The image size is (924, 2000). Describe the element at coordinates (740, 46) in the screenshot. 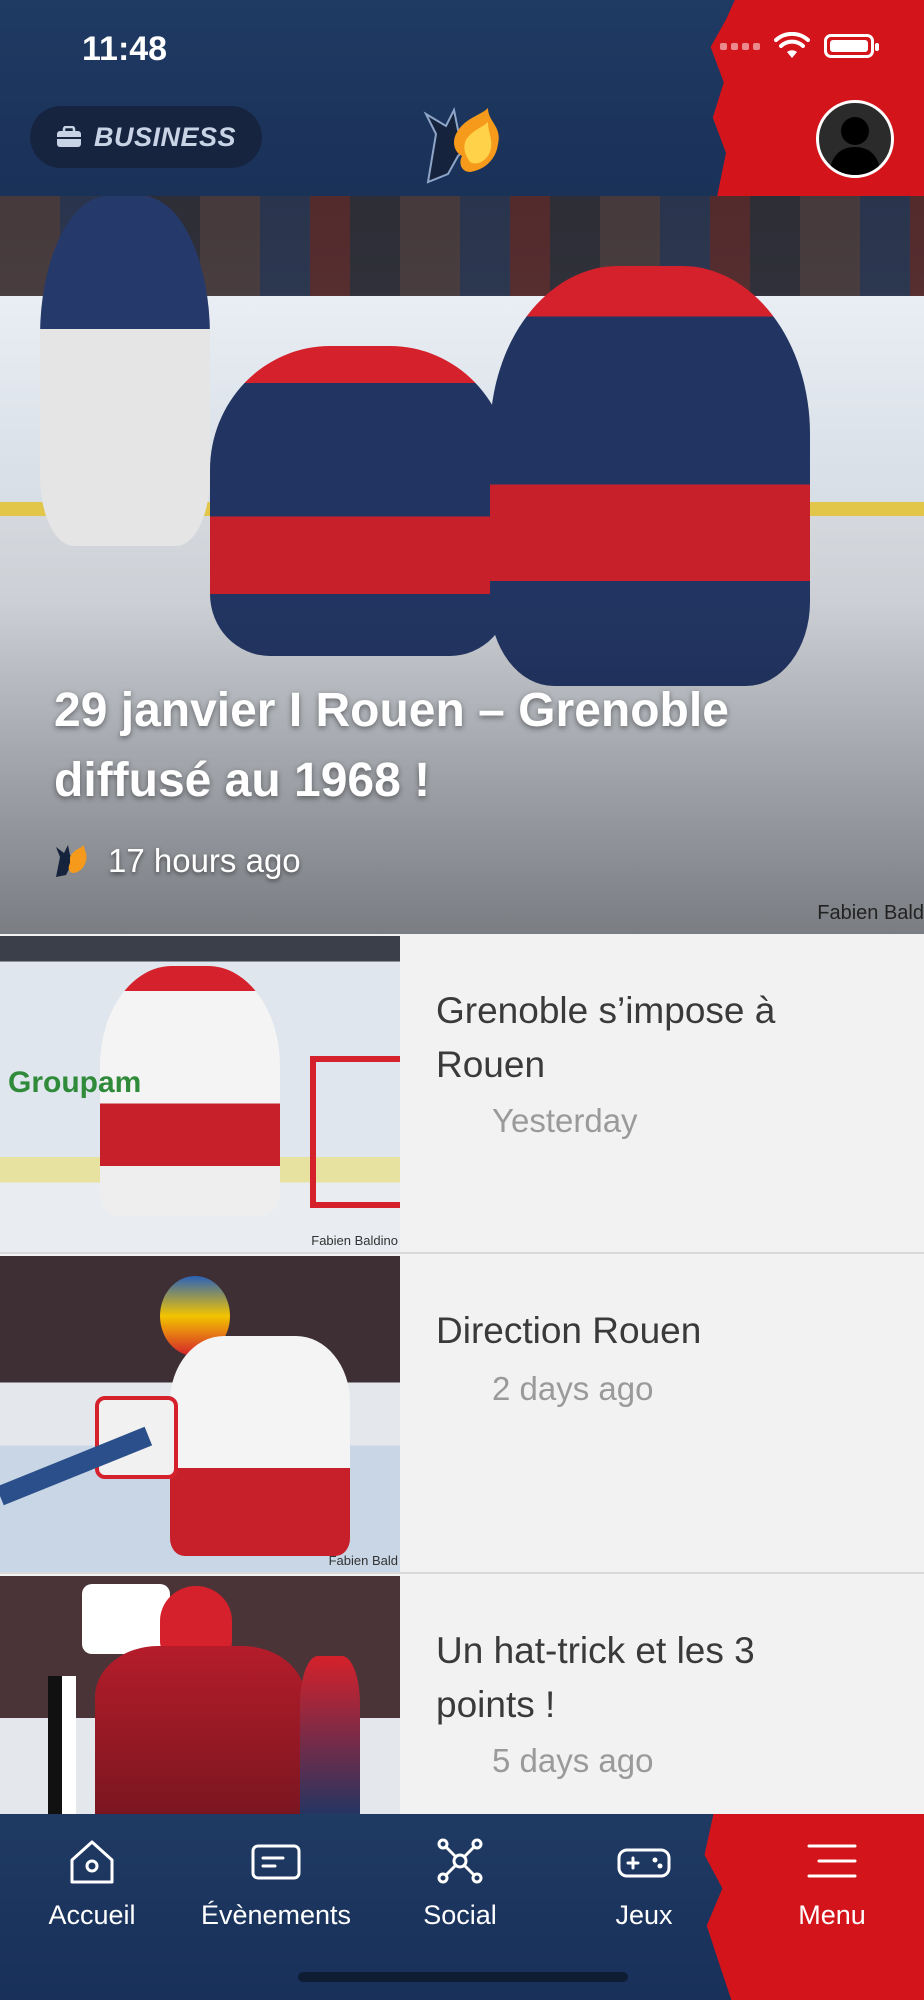

I see `signal-icon` at that location.